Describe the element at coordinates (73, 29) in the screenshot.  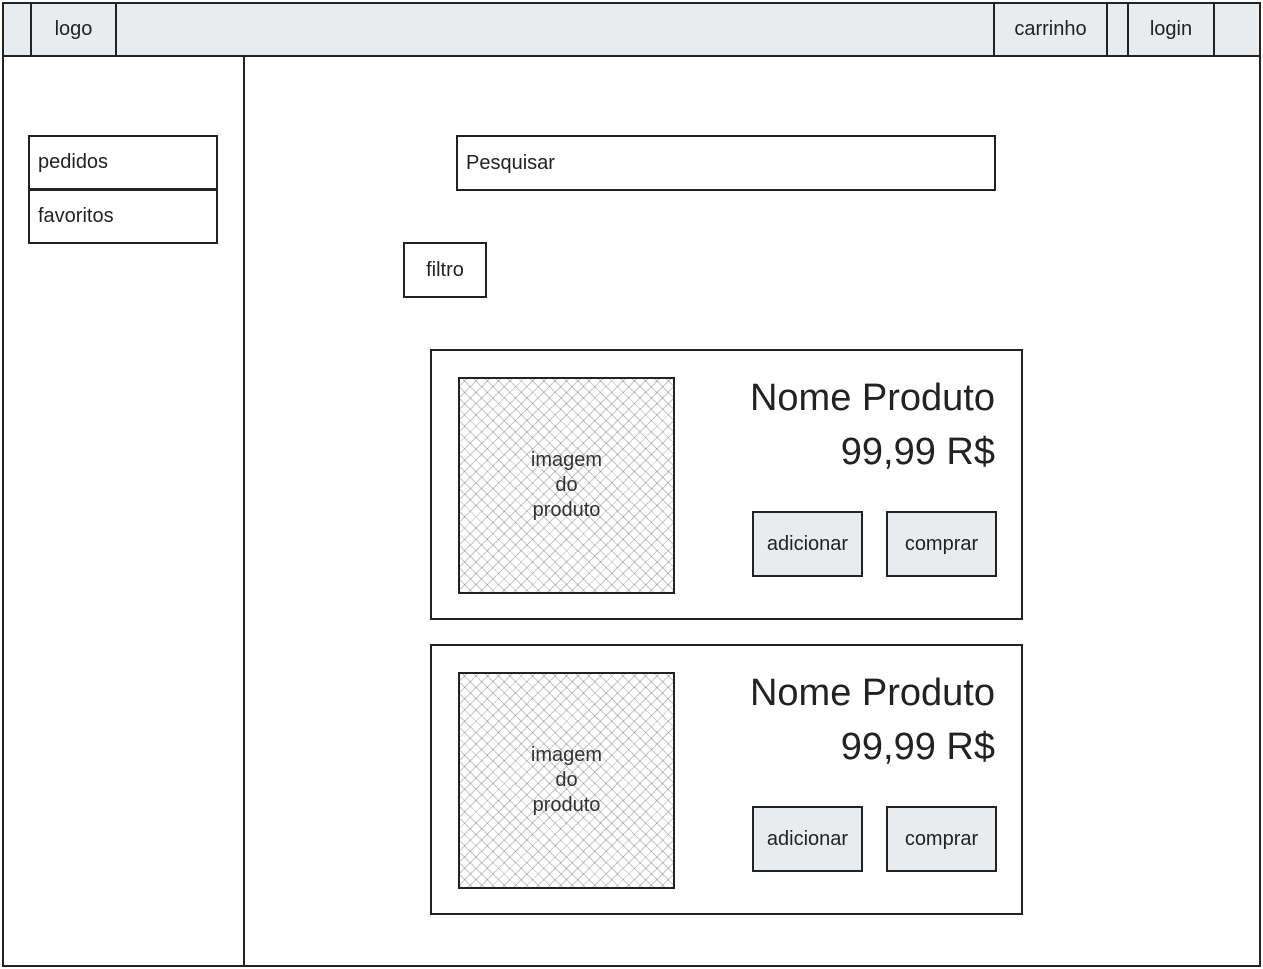
I see `logo: logo` at that location.